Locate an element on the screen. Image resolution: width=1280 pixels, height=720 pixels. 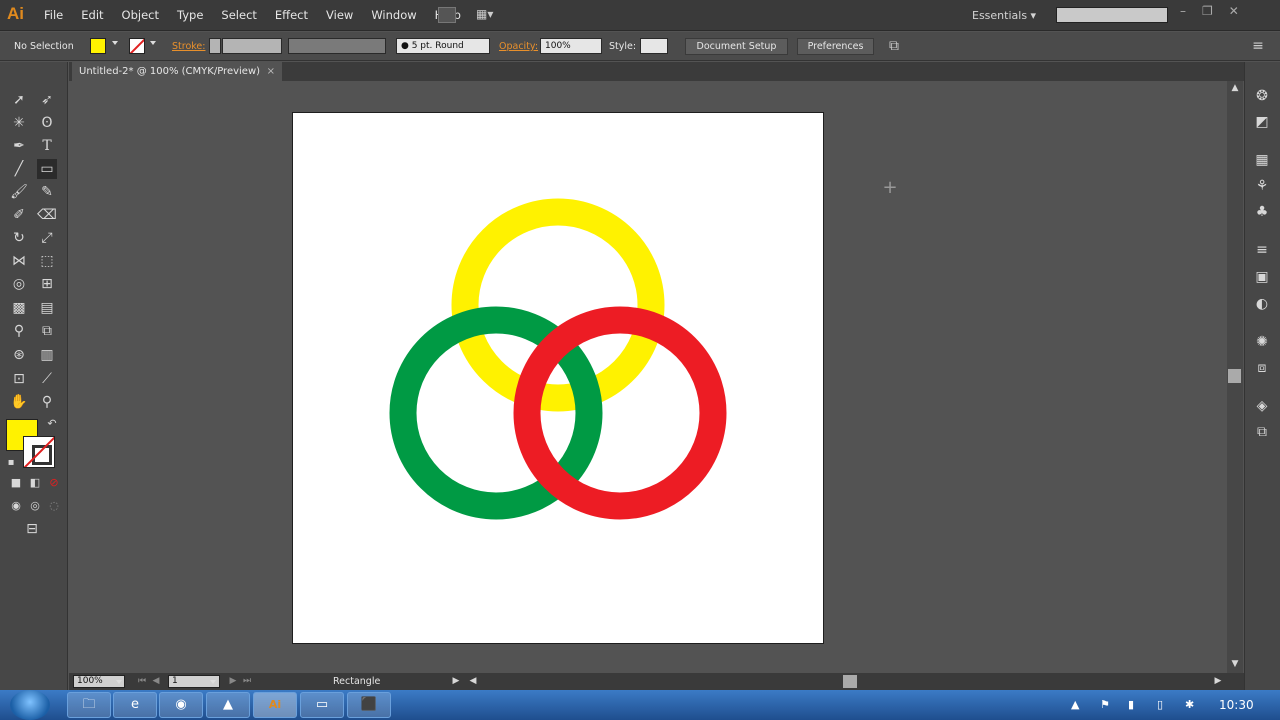
panel-menu-icon: ≡ is located at coordinates (1258, 46).